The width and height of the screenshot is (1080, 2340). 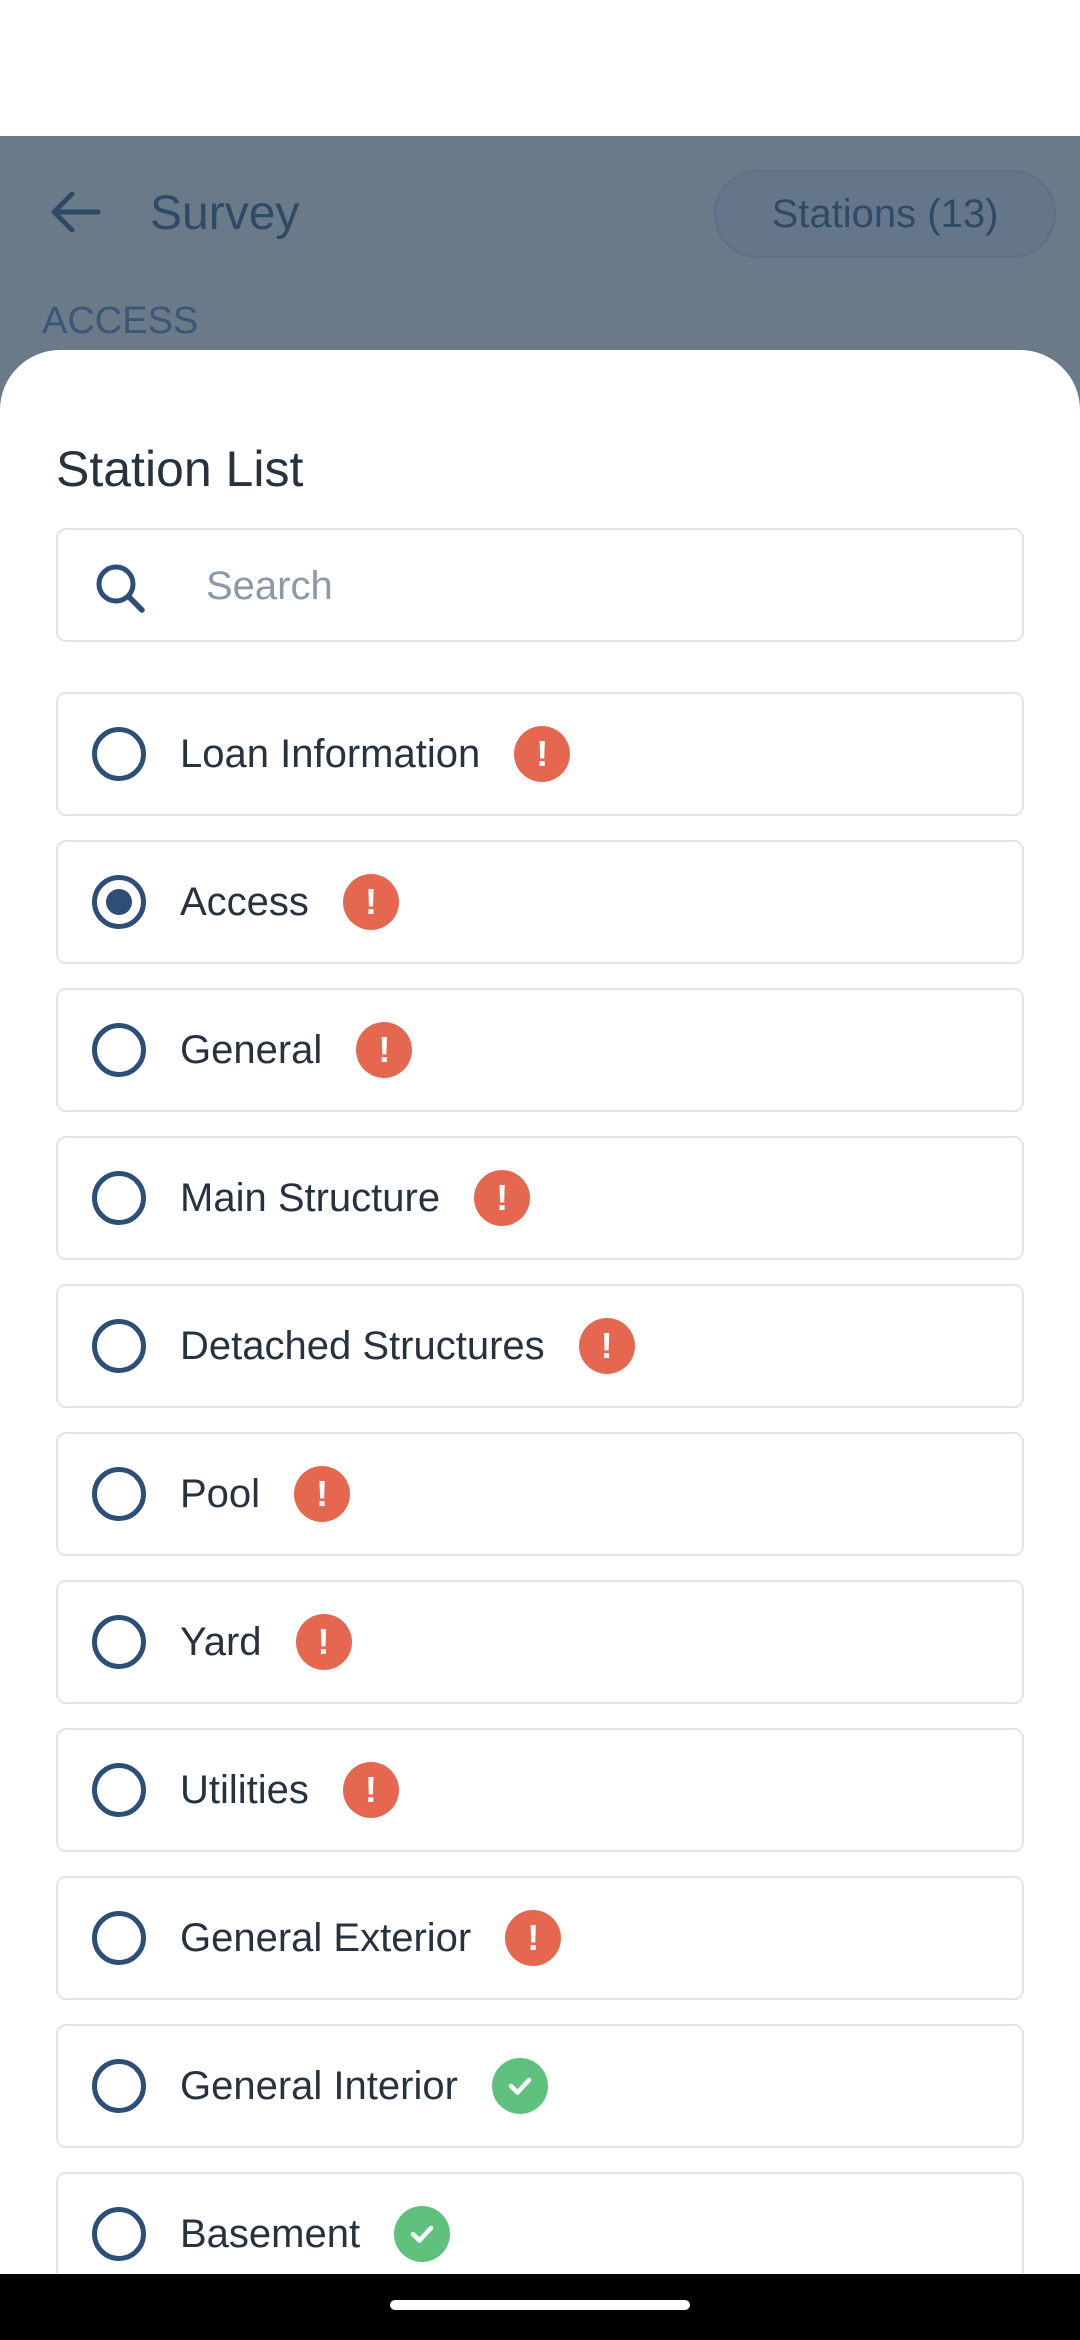 I want to click on back-button, so click(x=76, y=212).